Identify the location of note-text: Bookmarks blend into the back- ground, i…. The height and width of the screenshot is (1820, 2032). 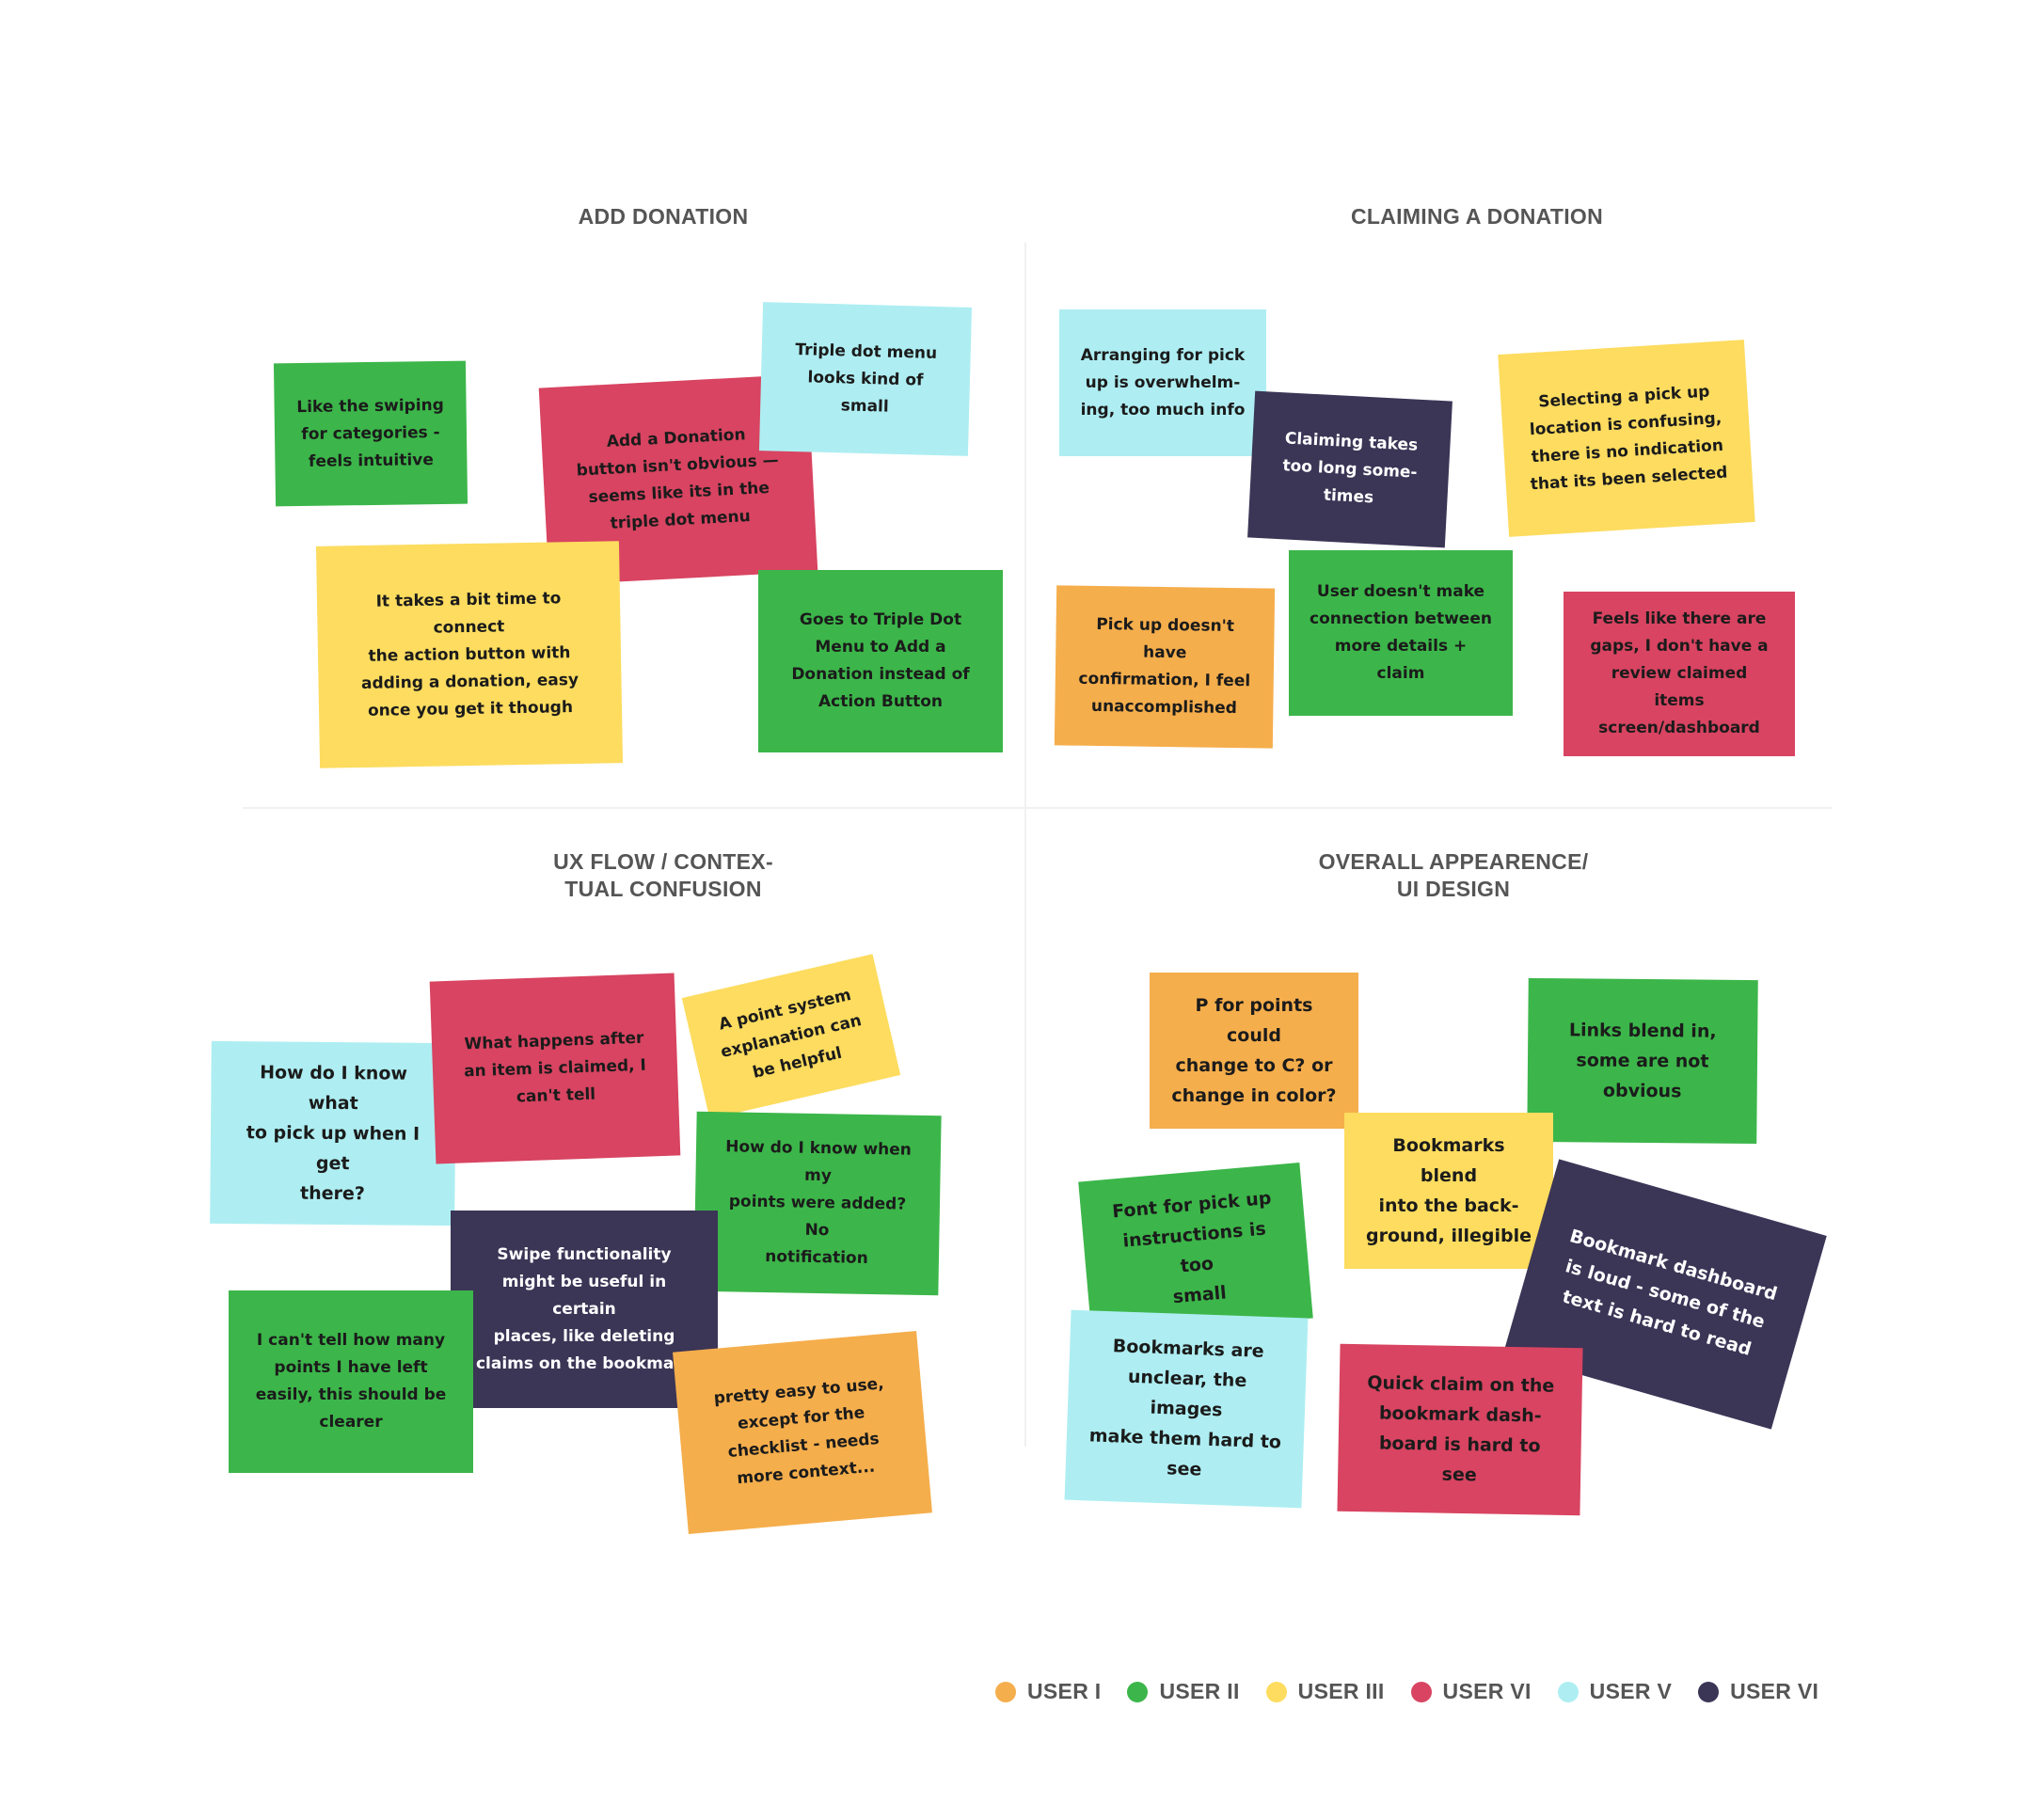
(1449, 1190).